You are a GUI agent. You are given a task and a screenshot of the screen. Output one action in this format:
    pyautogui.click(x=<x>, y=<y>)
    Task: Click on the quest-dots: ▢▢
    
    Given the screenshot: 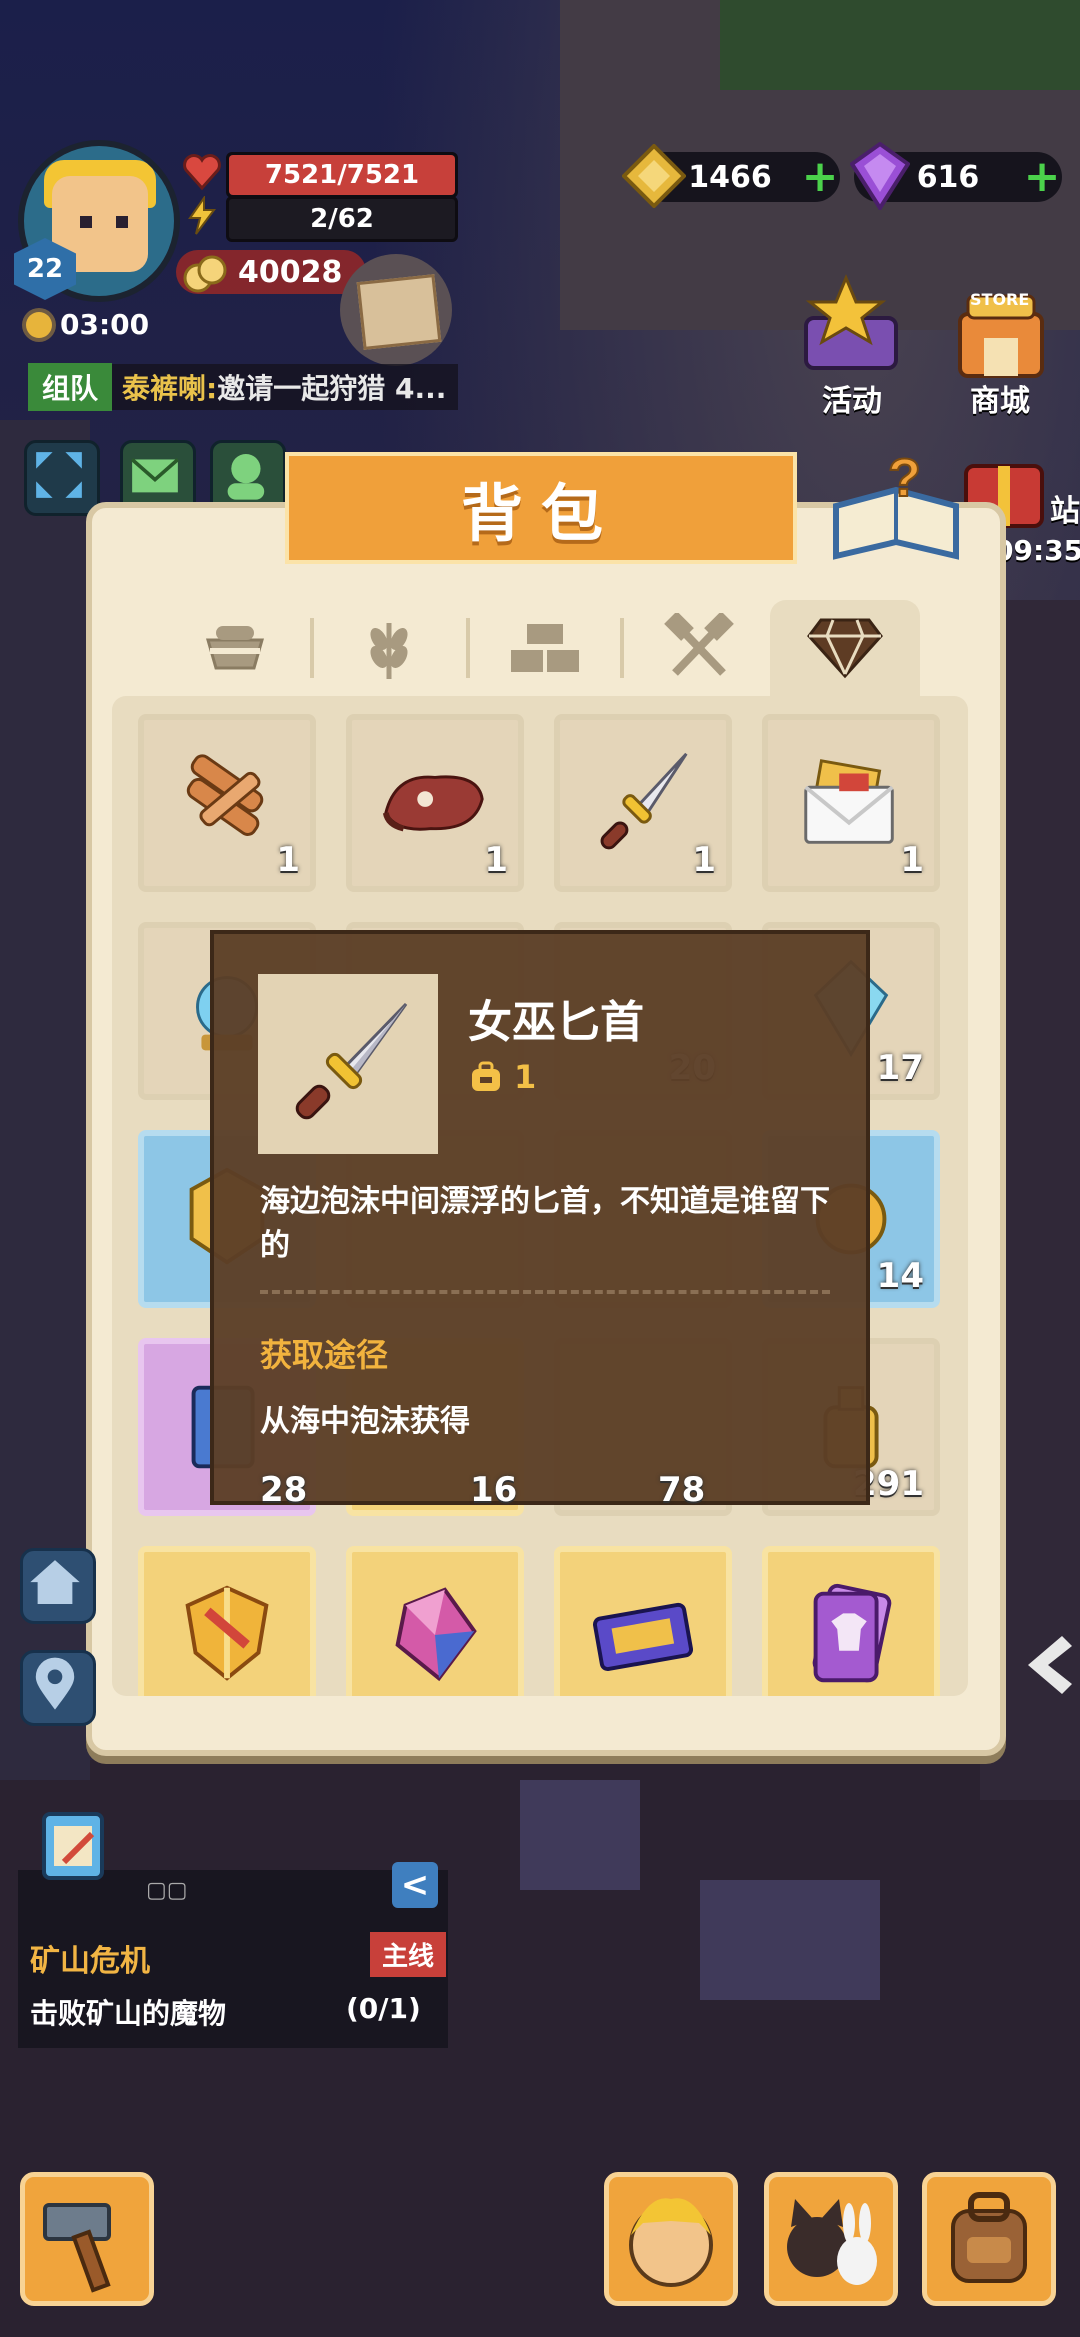 What is the action you would take?
    pyautogui.click(x=167, y=1890)
    